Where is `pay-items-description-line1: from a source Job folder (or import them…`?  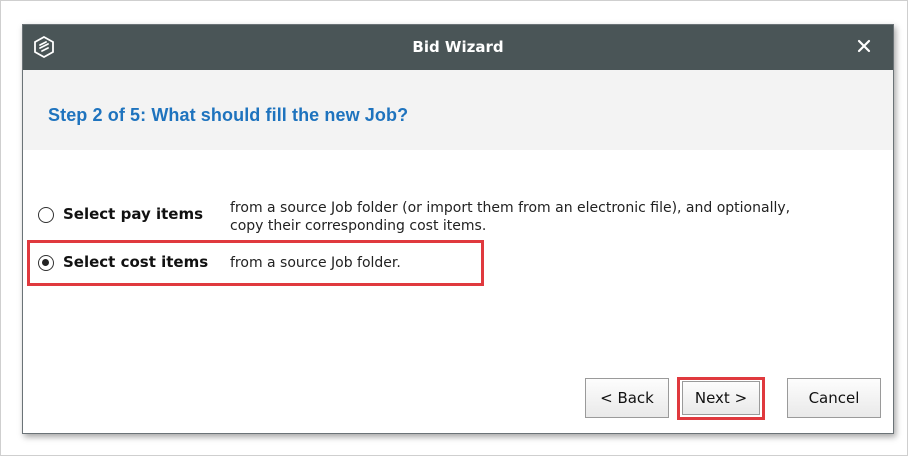 pay-items-description-line1: from a source Job folder (or import them… is located at coordinates (510, 208).